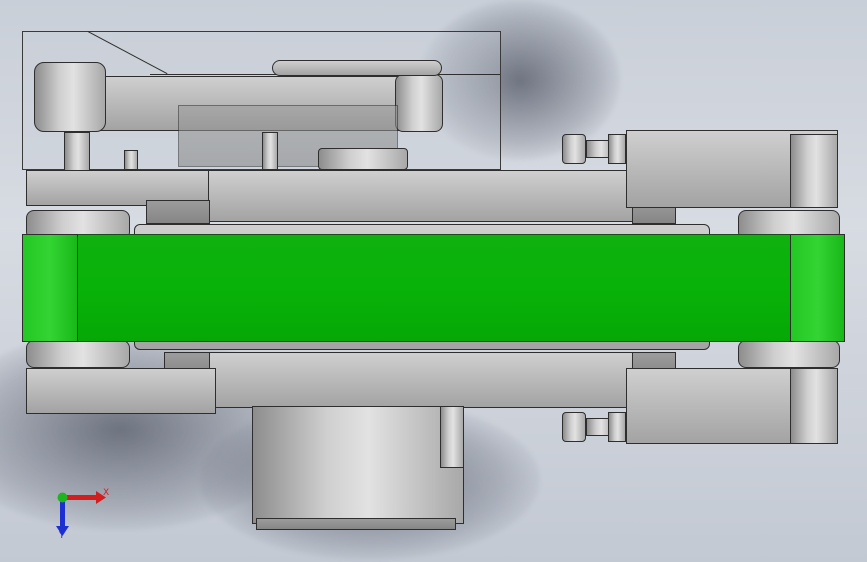 This screenshot has width=867, height=562. What do you see at coordinates (77, 152) in the screenshot?
I see `shaft-left` at bounding box center [77, 152].